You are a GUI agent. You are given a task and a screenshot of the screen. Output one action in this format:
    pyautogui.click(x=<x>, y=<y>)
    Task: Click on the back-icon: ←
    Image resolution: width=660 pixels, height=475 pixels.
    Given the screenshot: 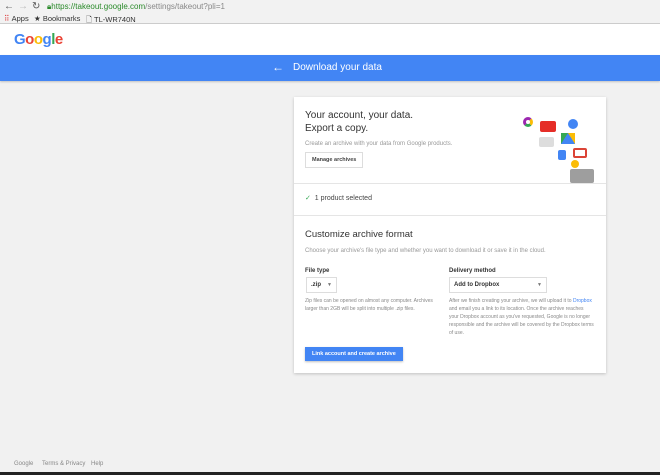 What is the action you would take?
    pyautogui.click(x=9, y=6)
    